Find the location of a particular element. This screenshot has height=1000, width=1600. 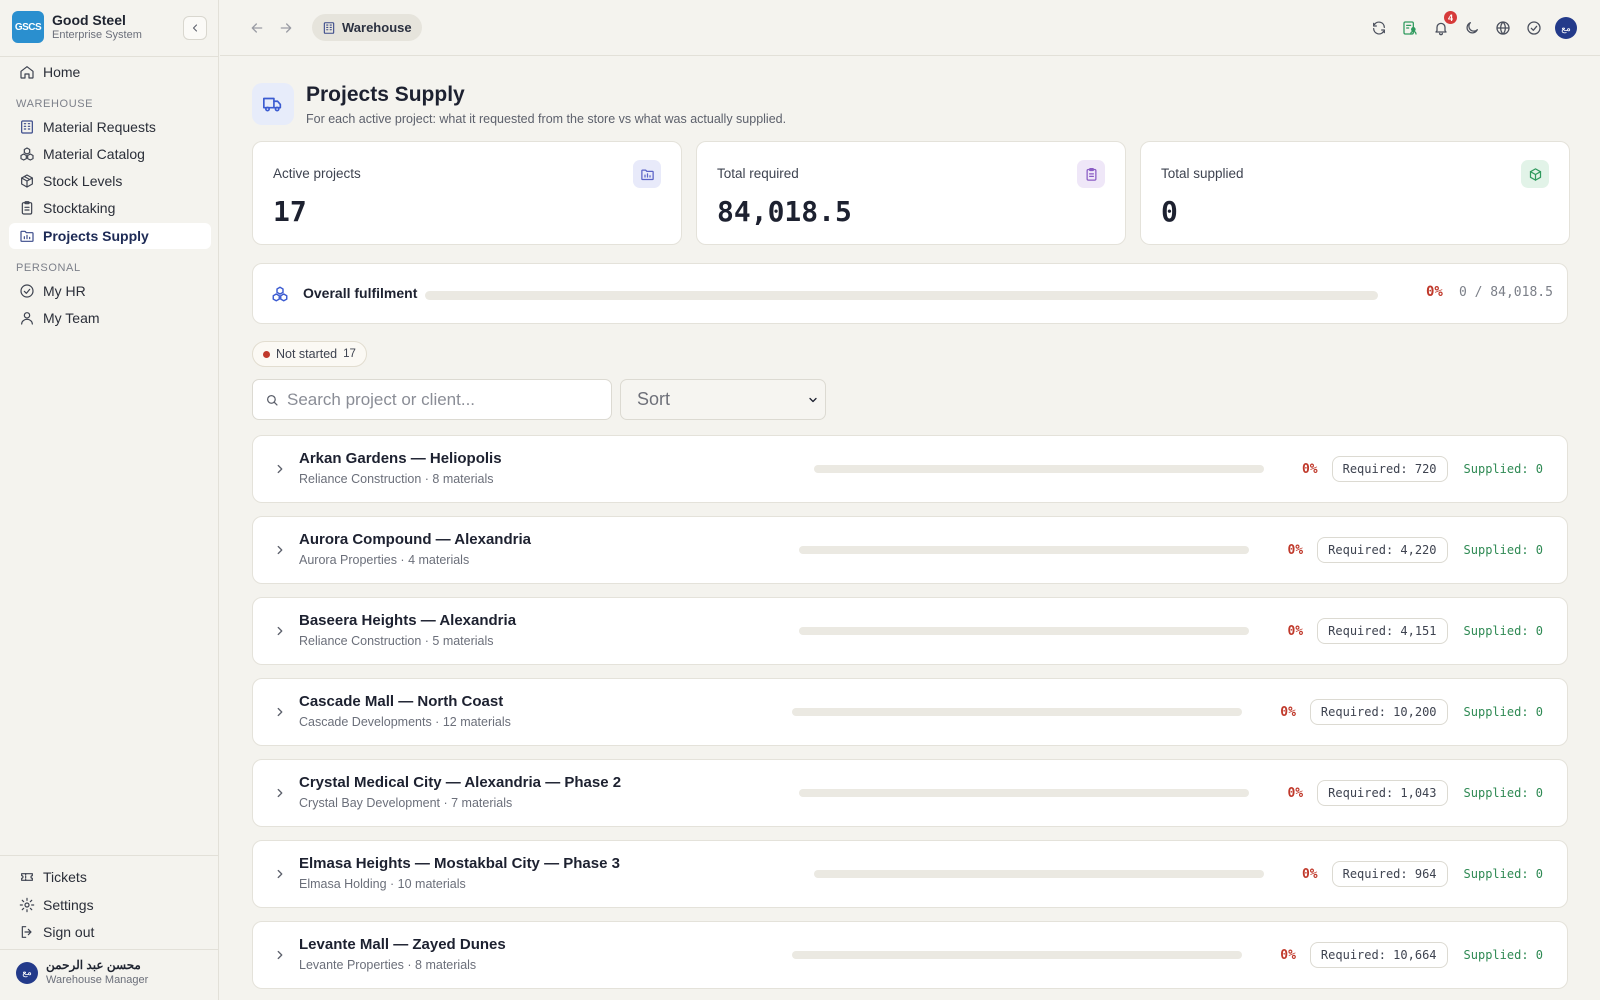

status-filter-not-started: Not started 17 is located at coordinates (309, 354).